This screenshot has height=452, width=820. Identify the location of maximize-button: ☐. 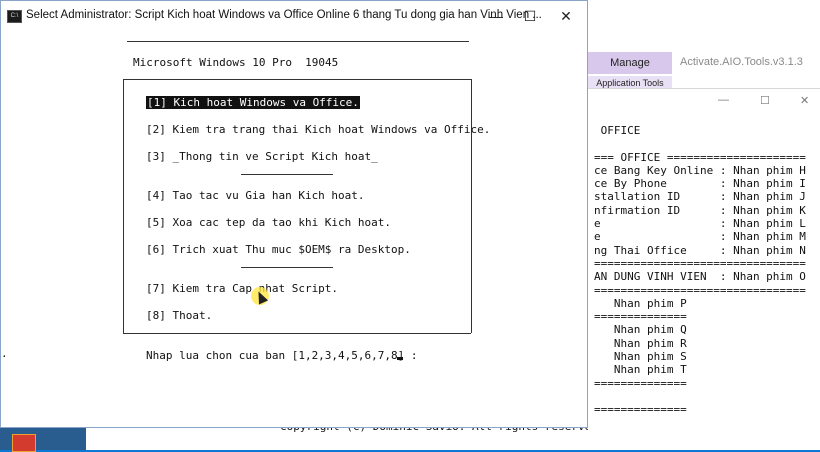
(530, 16).